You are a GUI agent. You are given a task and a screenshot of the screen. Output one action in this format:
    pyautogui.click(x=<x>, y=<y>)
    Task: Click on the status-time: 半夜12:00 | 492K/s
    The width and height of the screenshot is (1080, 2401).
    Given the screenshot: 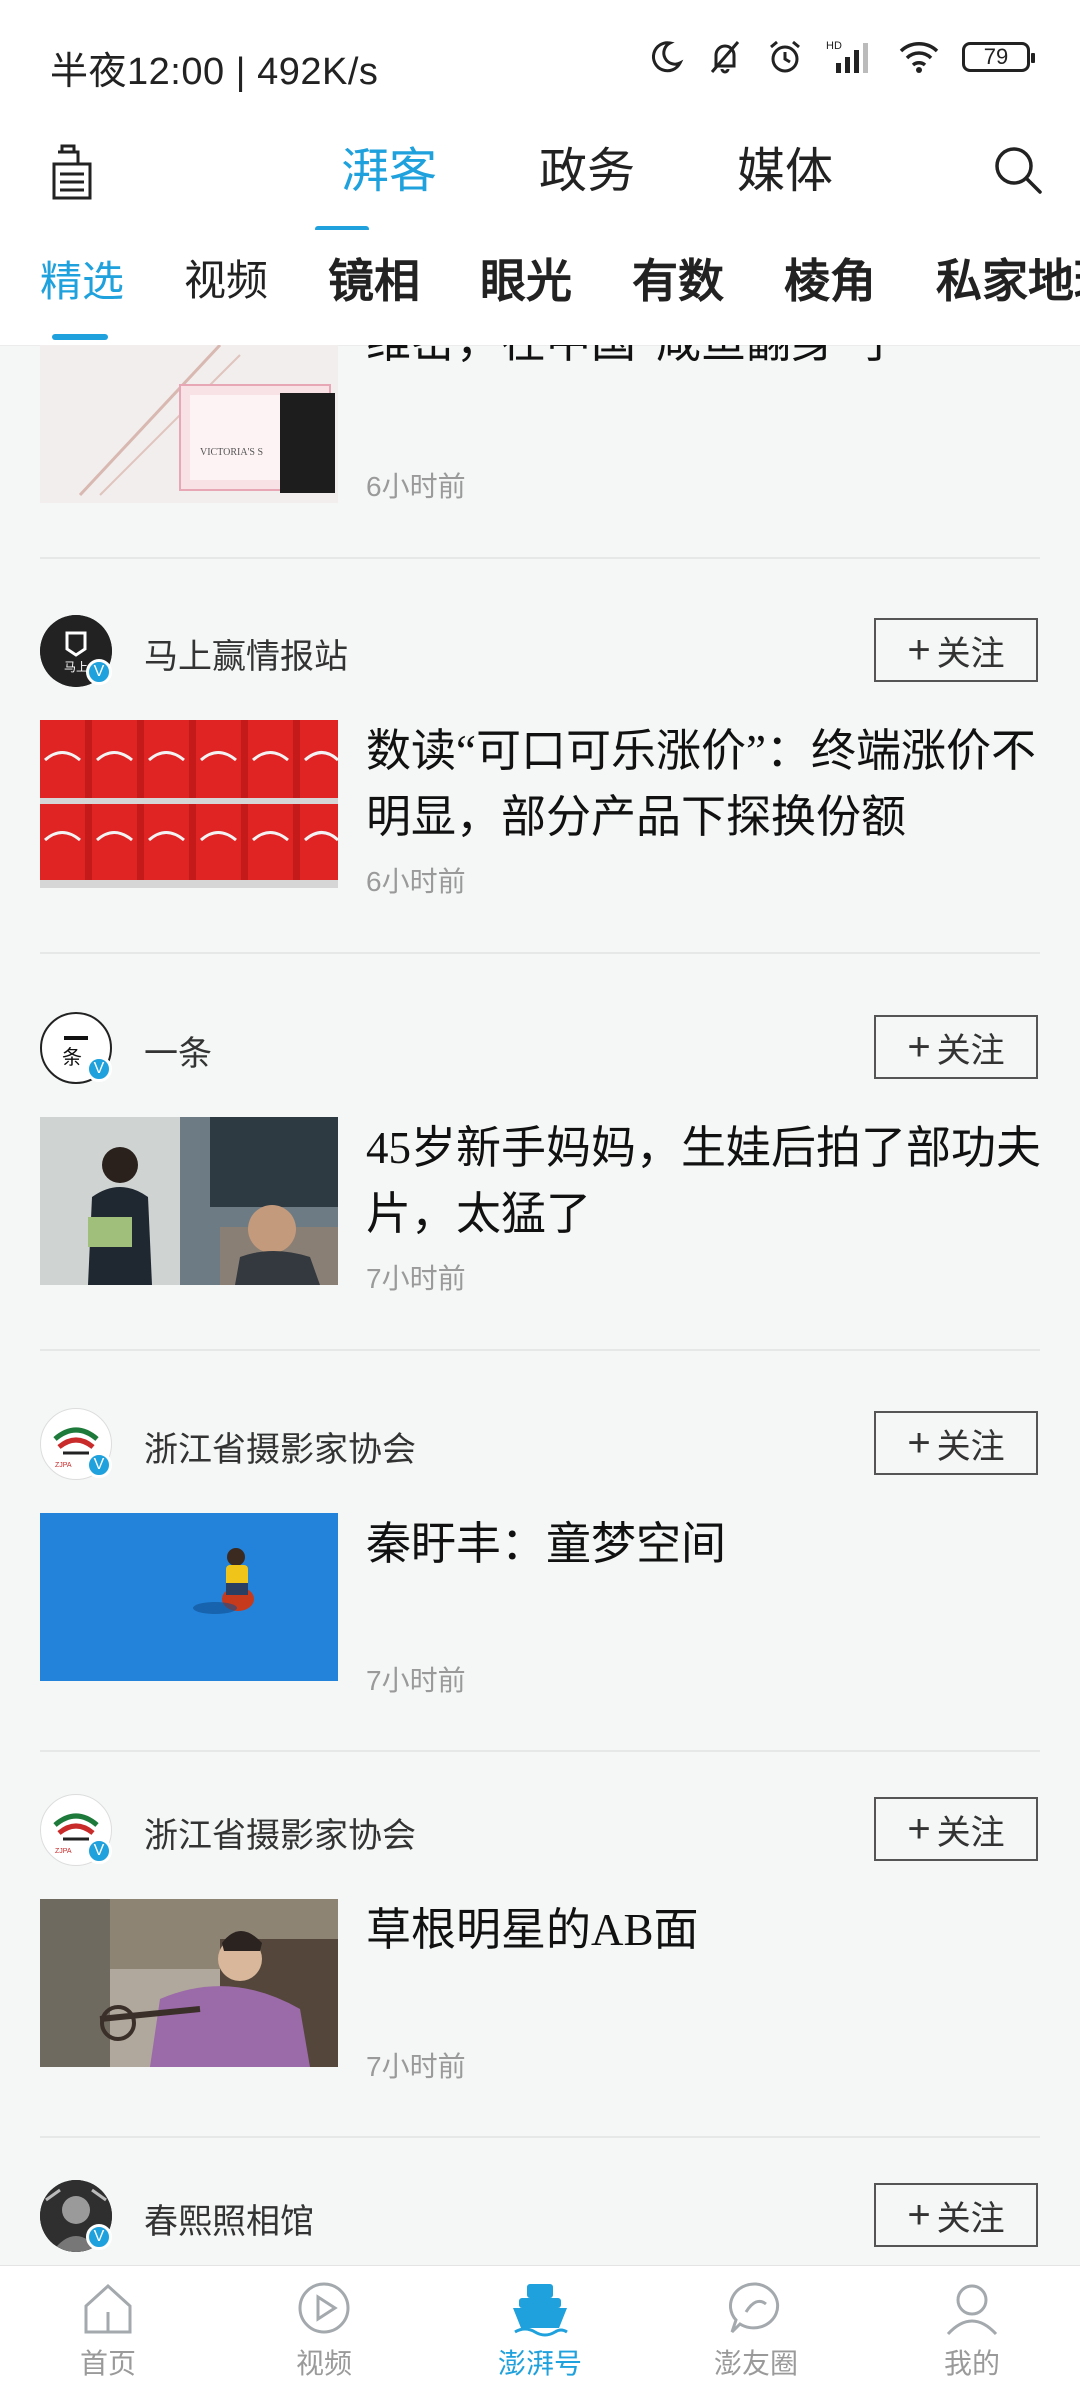 What is the action you would take?
    pyautogui.click(x=214, y=72)
    